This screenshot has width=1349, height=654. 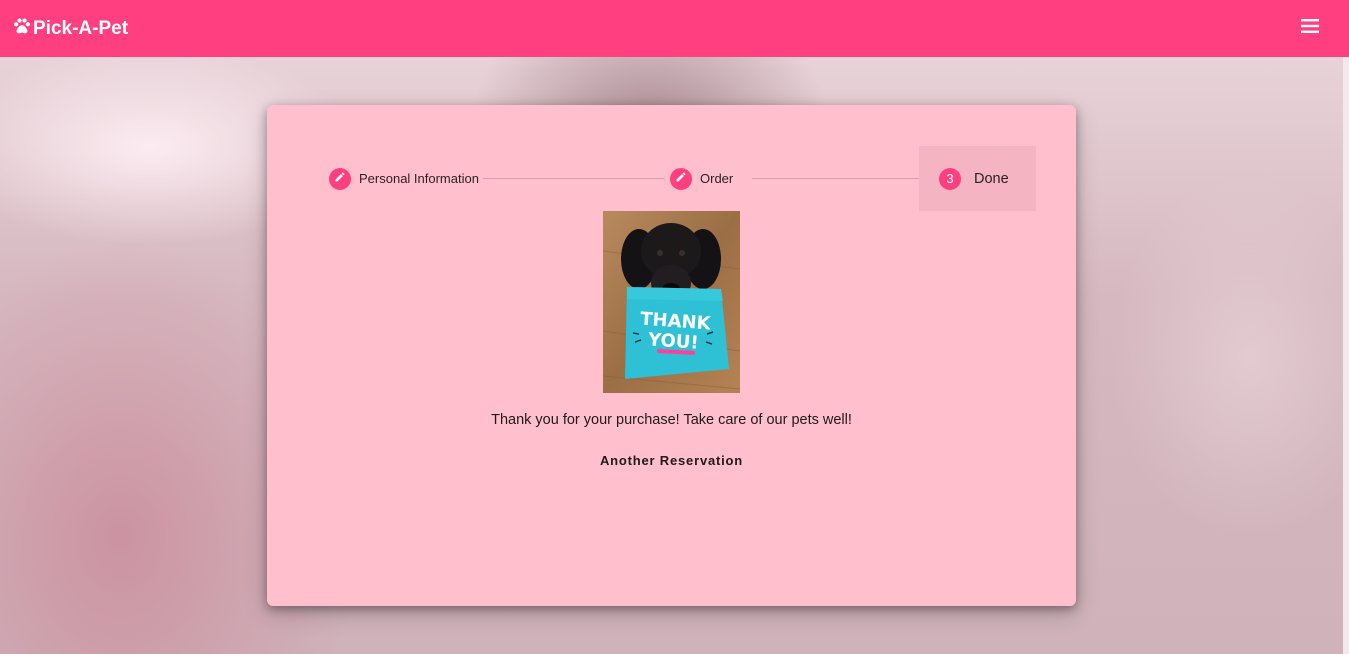 What do you see at coordinates (950, 178) in the screenshot?
I see `step-number-badge: 3` at bounding box center [950, 178].